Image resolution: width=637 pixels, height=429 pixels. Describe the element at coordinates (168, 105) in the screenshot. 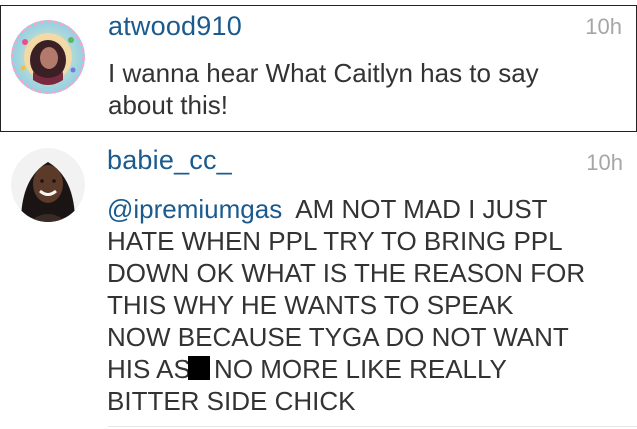

I see `comment-text-line: about this!` at that location.